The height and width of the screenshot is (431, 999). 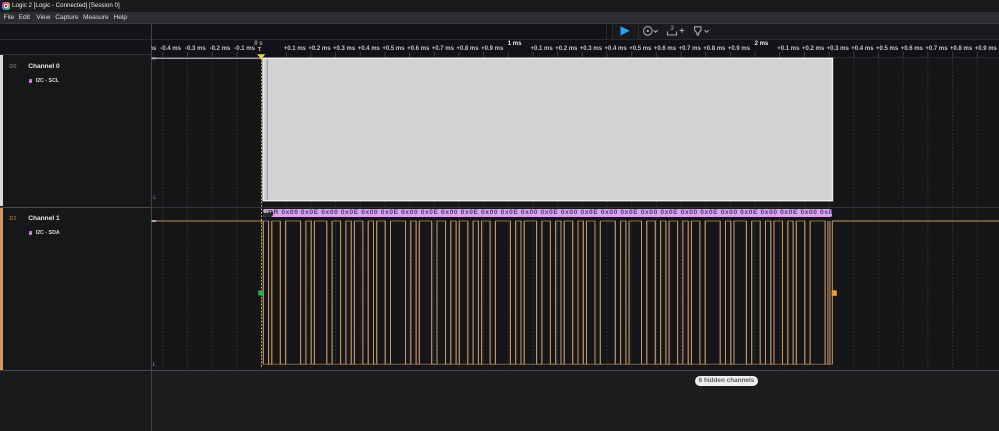 What do you see at coordinates (672, 28) in the screenshot?
I see `svg-text: 3` at bounding box center [672, 28].